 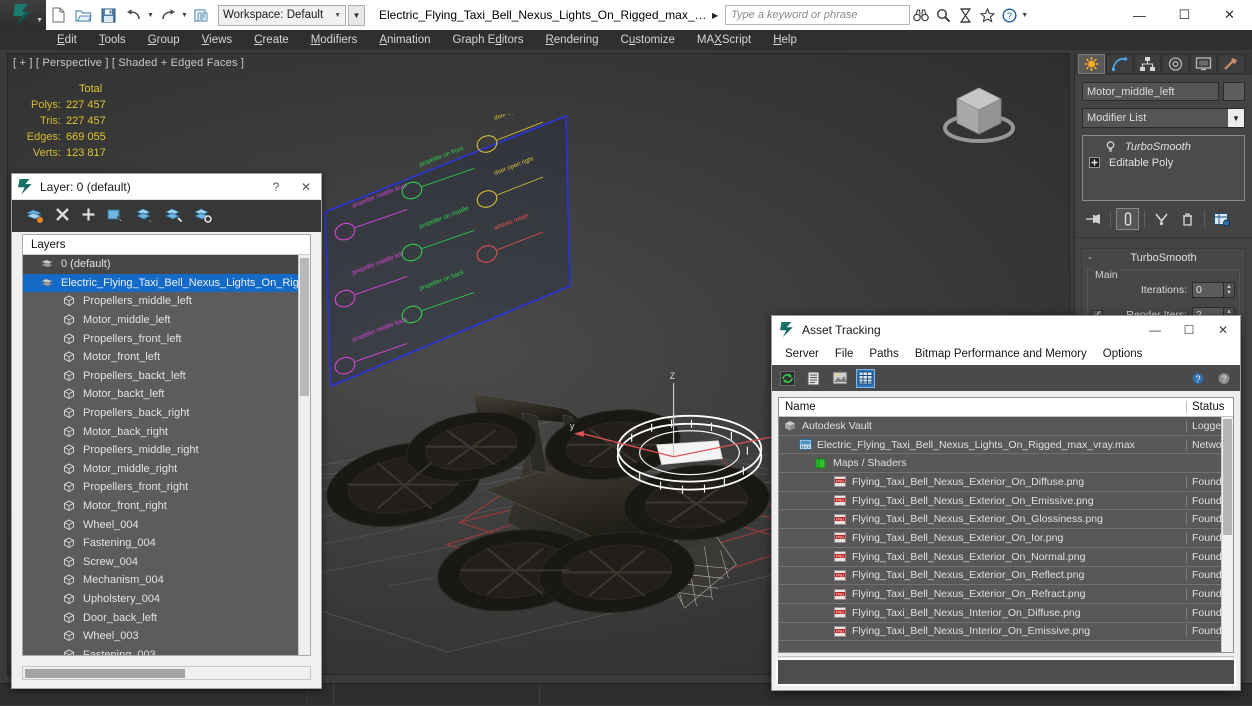 What do you see at coordinates (356, 15) in the screenshot?
I see `workspace-dropdown-button: ▼` at bounding box center [356, 15].